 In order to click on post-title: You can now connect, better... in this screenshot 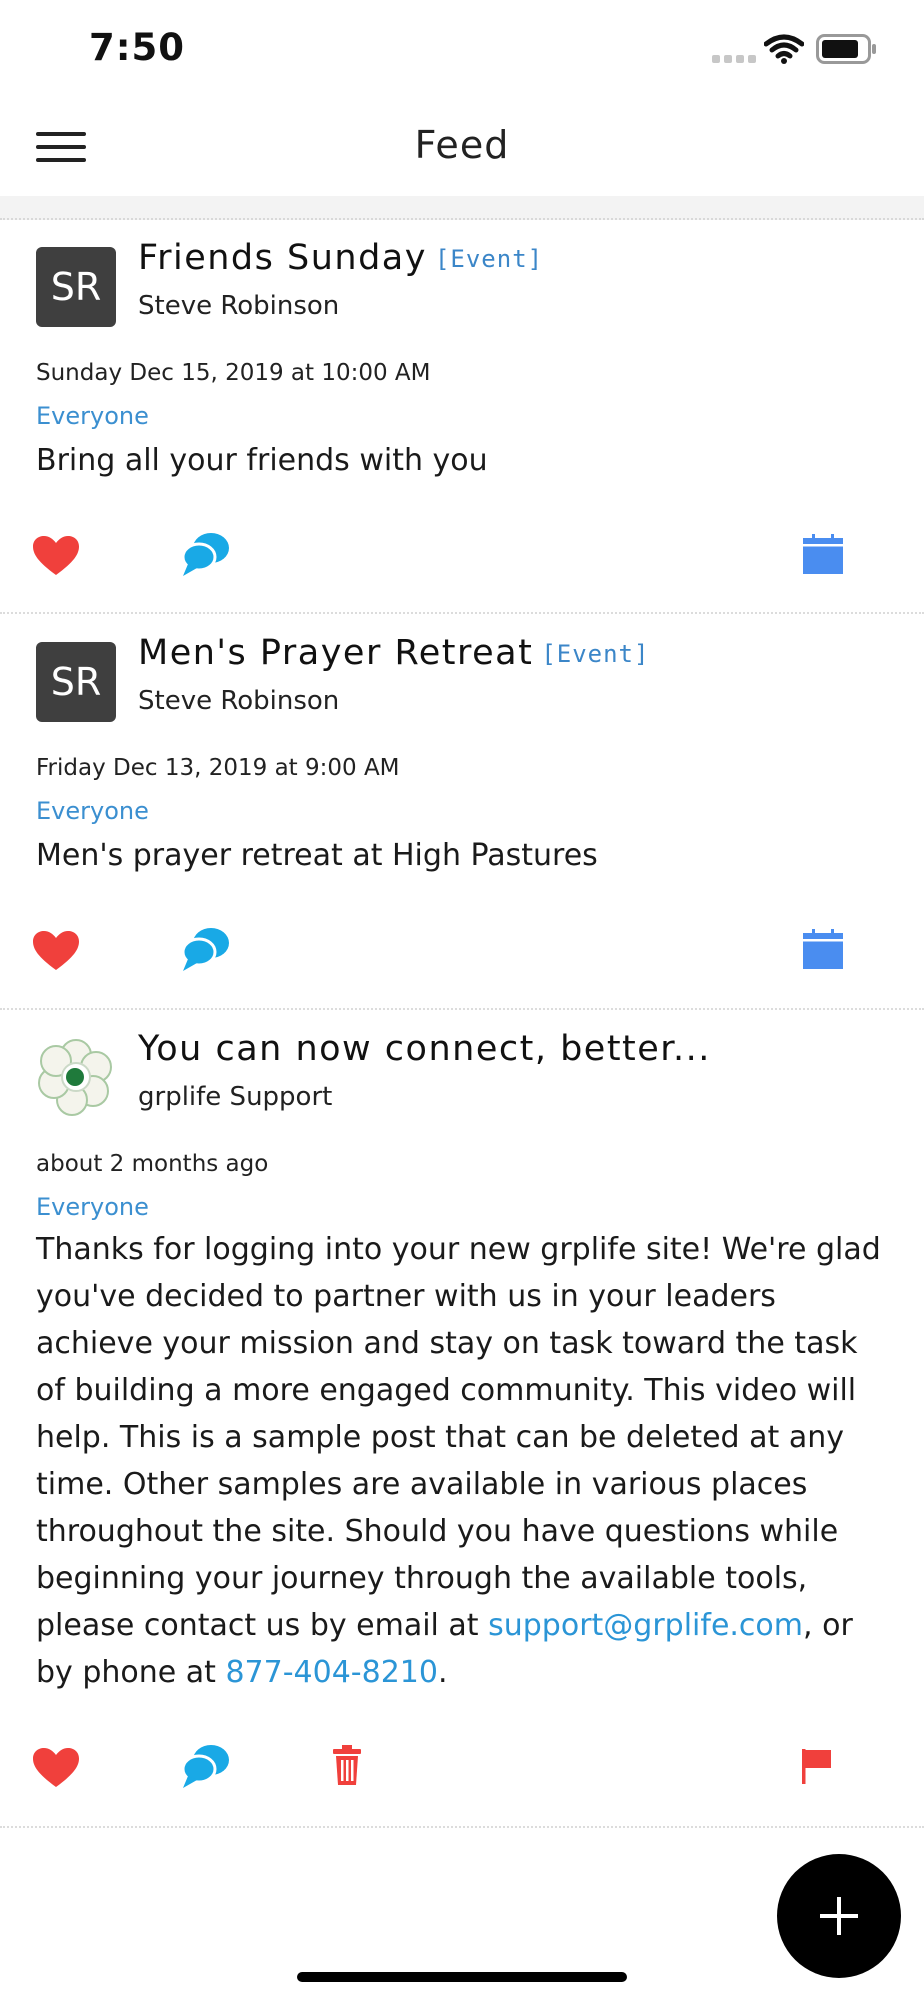, I will do `click(424, 1049)`.